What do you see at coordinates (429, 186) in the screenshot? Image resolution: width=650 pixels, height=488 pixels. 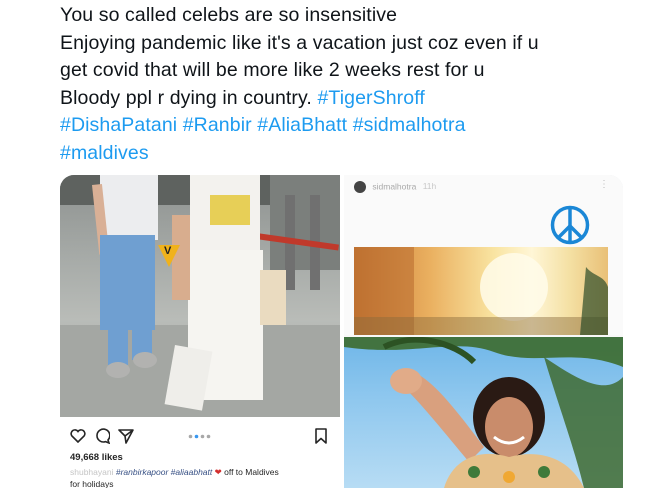 I see `story-time: 11h` at bounding box center [429, 186].